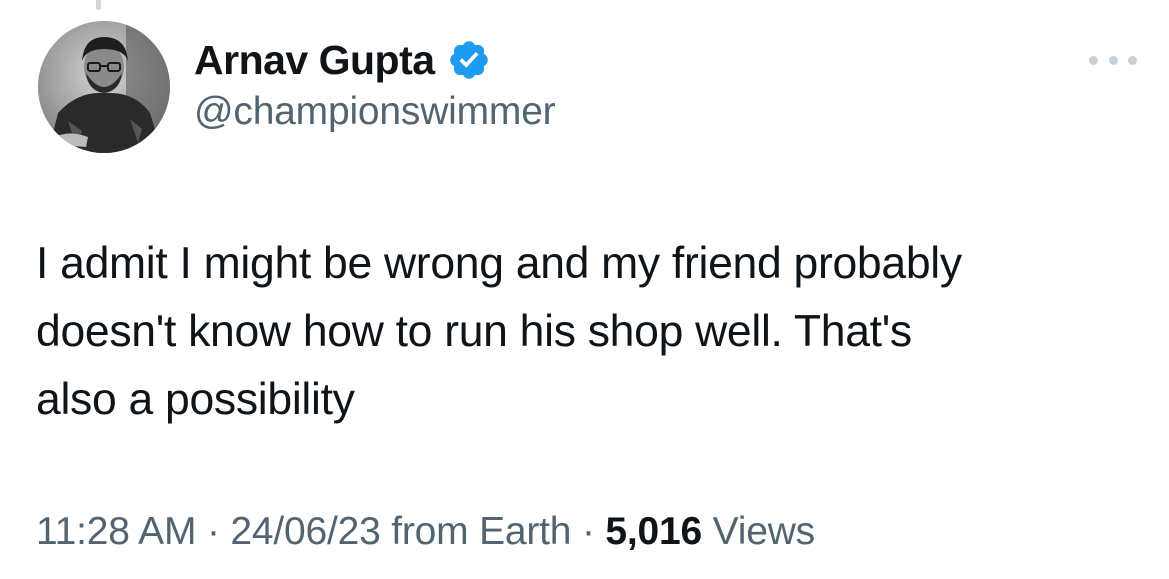 The image size is (1169, 579). I want to click on more-horizontal-icon, so click(1113, 60).